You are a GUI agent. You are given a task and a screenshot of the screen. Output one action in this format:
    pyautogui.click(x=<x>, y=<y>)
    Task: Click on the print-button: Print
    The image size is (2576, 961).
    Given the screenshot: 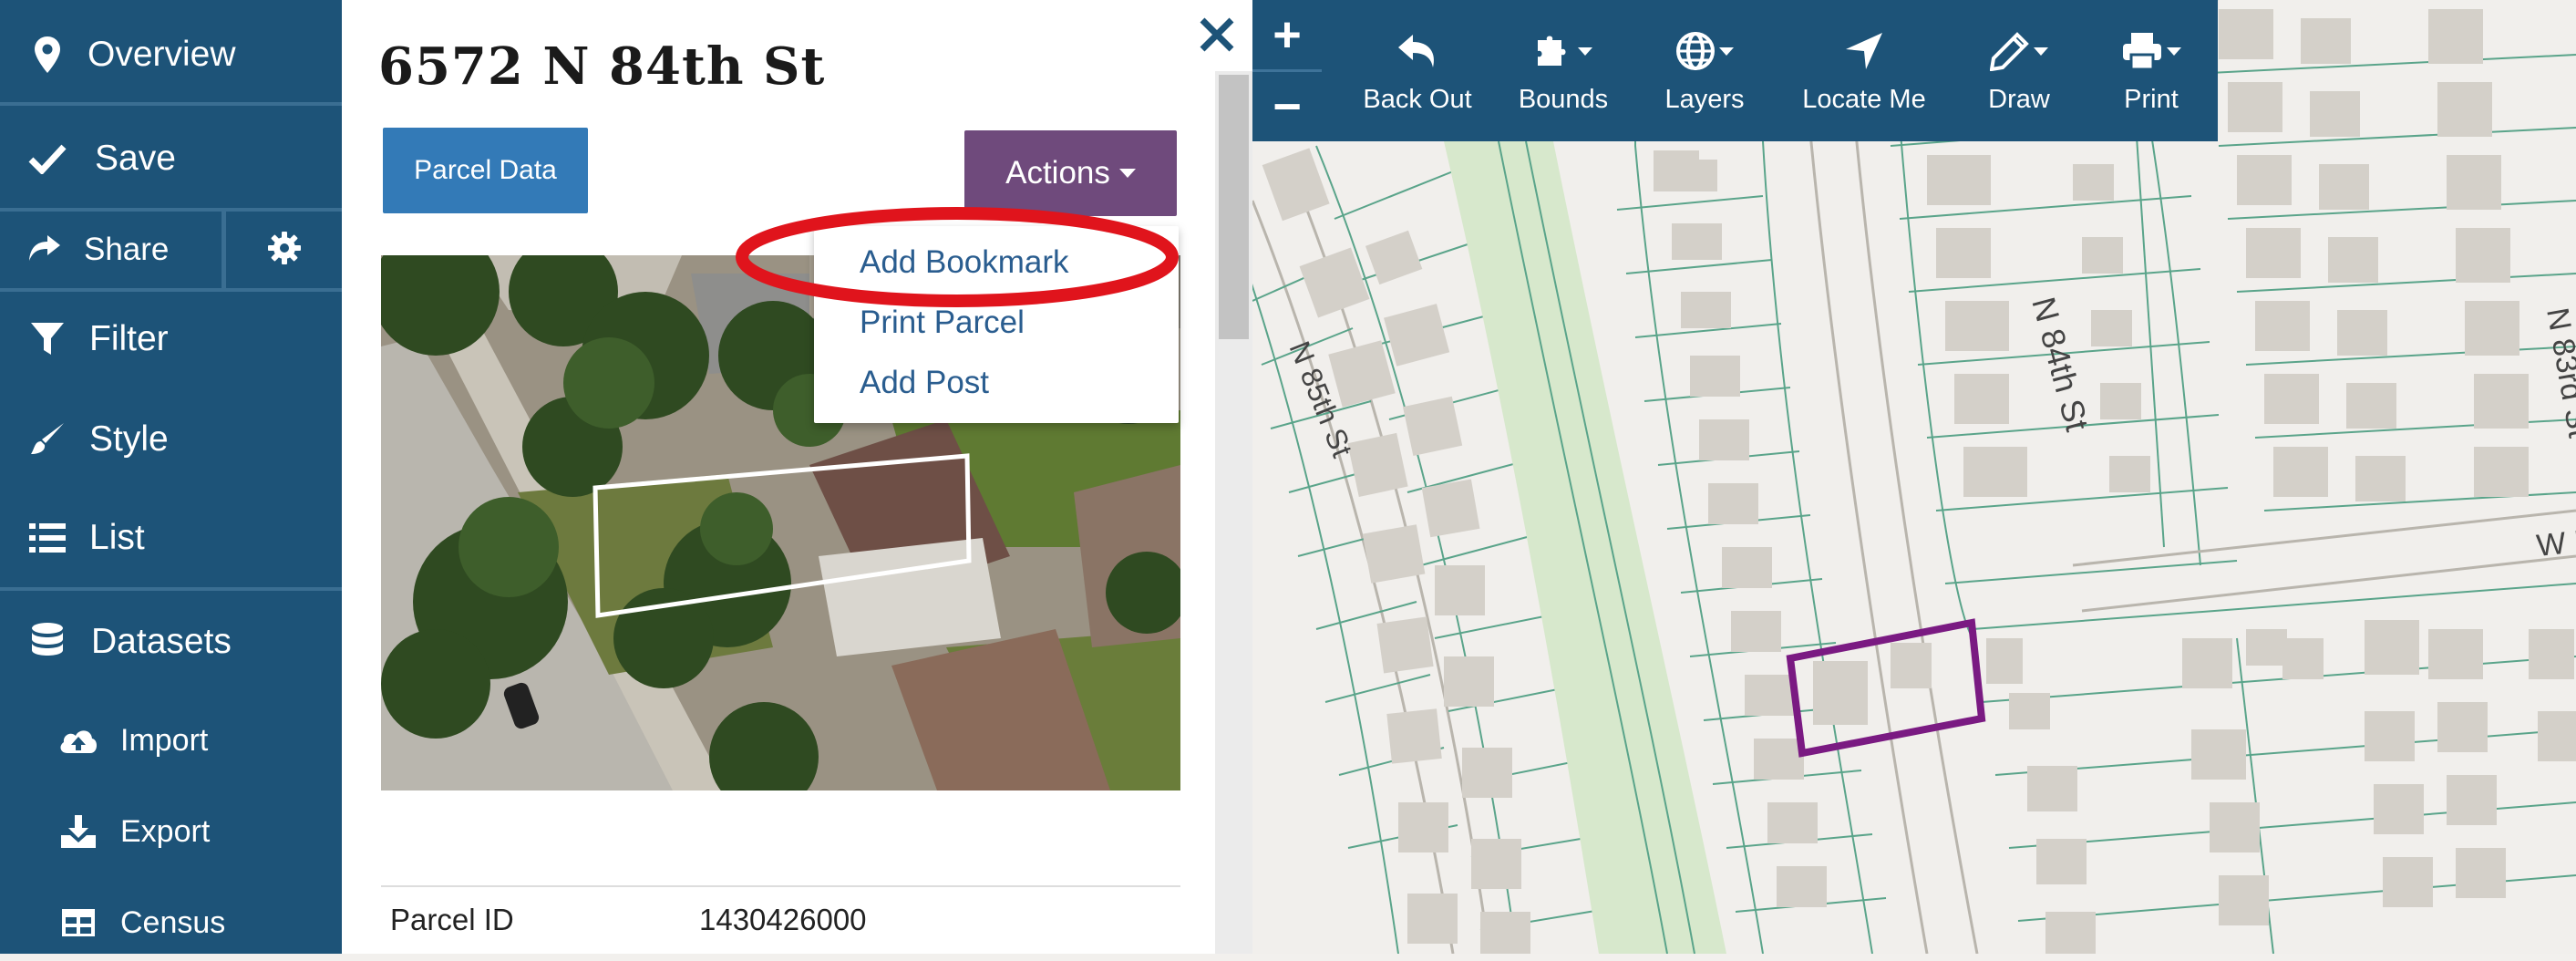 What is the action you would take?
    pyautogui.click(x=2151, y=70)
    